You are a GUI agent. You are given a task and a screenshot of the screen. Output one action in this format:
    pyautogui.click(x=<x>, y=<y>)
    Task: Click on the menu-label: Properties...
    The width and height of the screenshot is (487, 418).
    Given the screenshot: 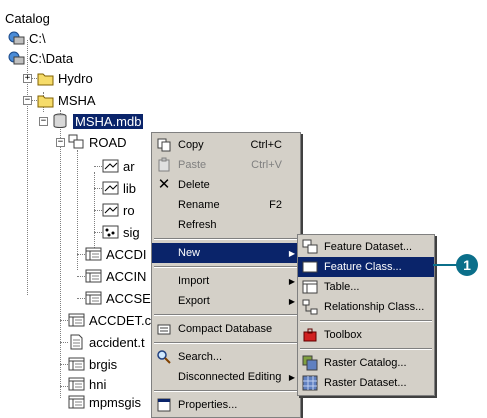 What is the action you would take?
    pyautogui.click(x=208, y=405)
    